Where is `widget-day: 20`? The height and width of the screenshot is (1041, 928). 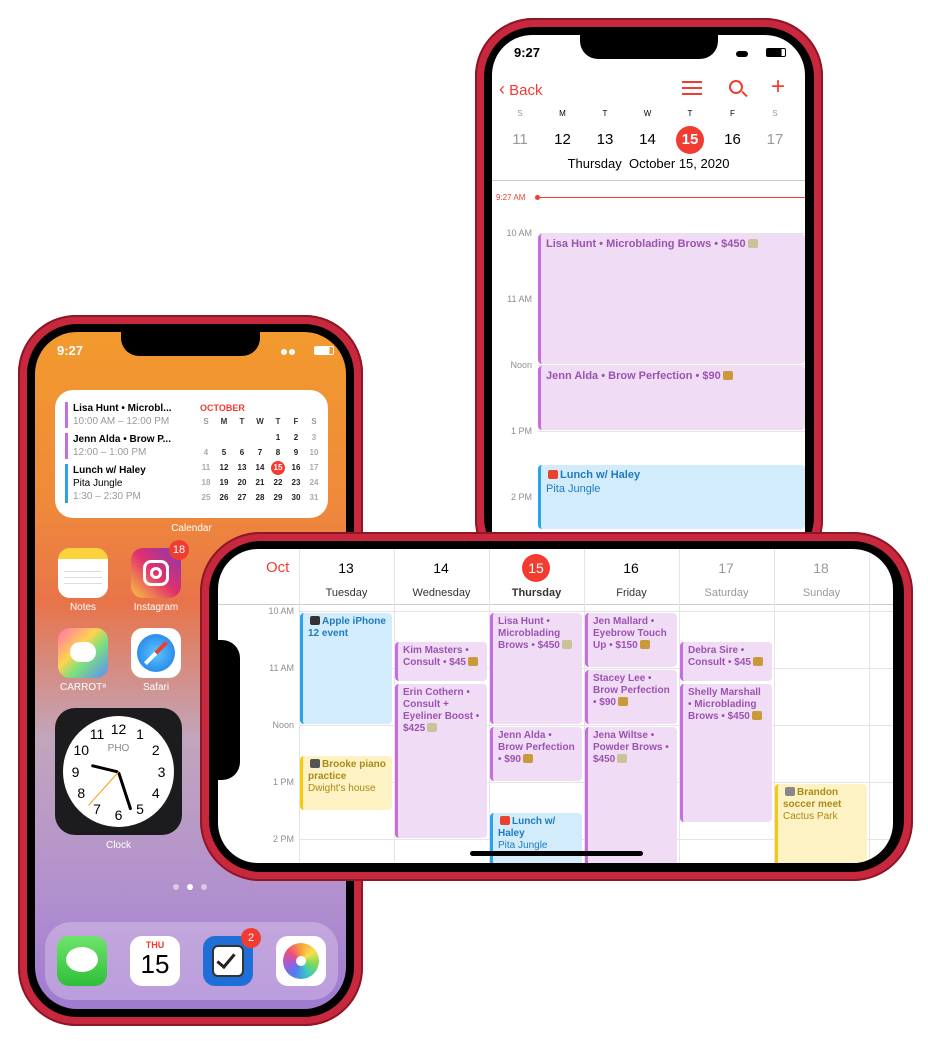 widget-day: 20 is located at coordinates (242, 482).